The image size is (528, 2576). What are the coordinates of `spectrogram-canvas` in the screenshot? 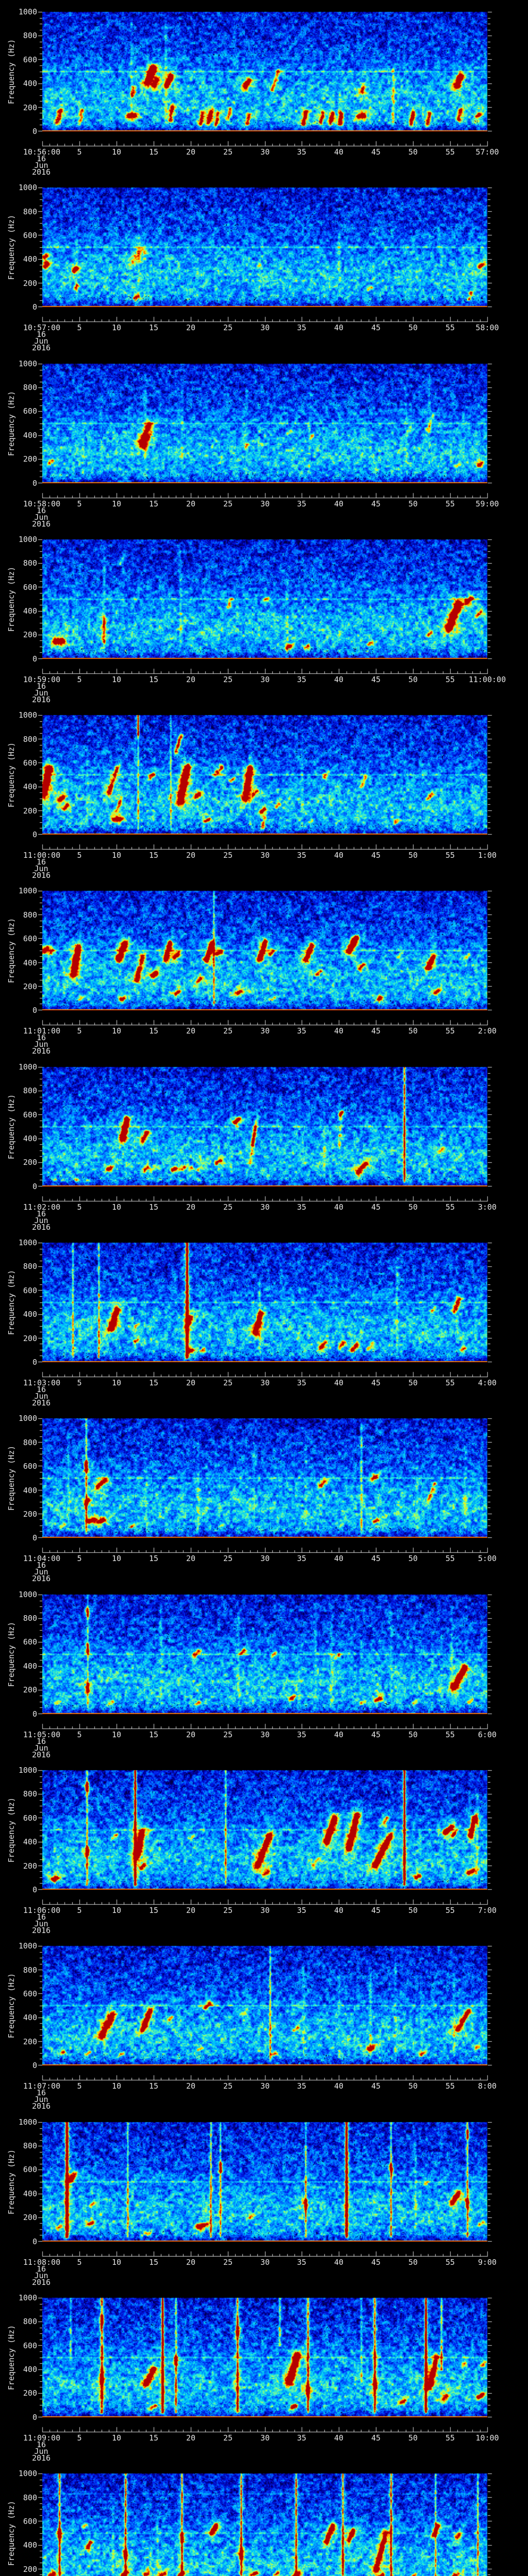 It's located at (264, 2519).